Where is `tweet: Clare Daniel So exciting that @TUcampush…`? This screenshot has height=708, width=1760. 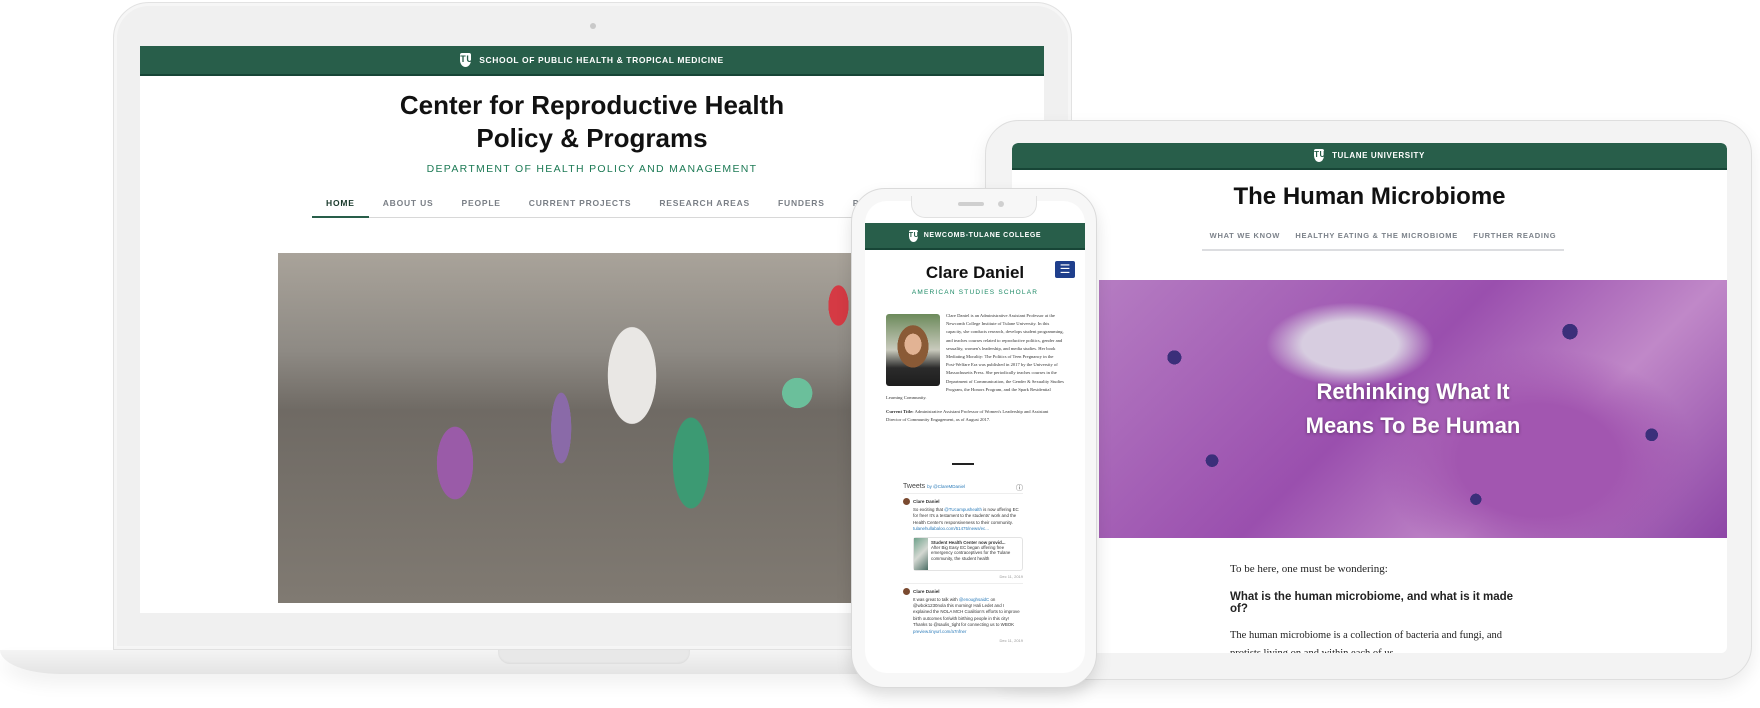 tweet: Clare Daniel So exciting that @TUcampush… is located at coordinates (963, 538).